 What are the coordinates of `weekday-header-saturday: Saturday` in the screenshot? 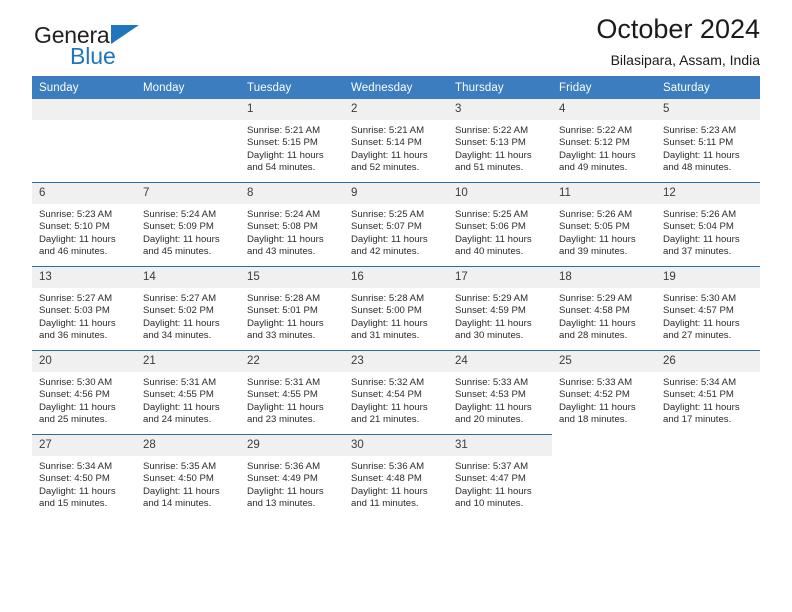 It's located at (708, 87).